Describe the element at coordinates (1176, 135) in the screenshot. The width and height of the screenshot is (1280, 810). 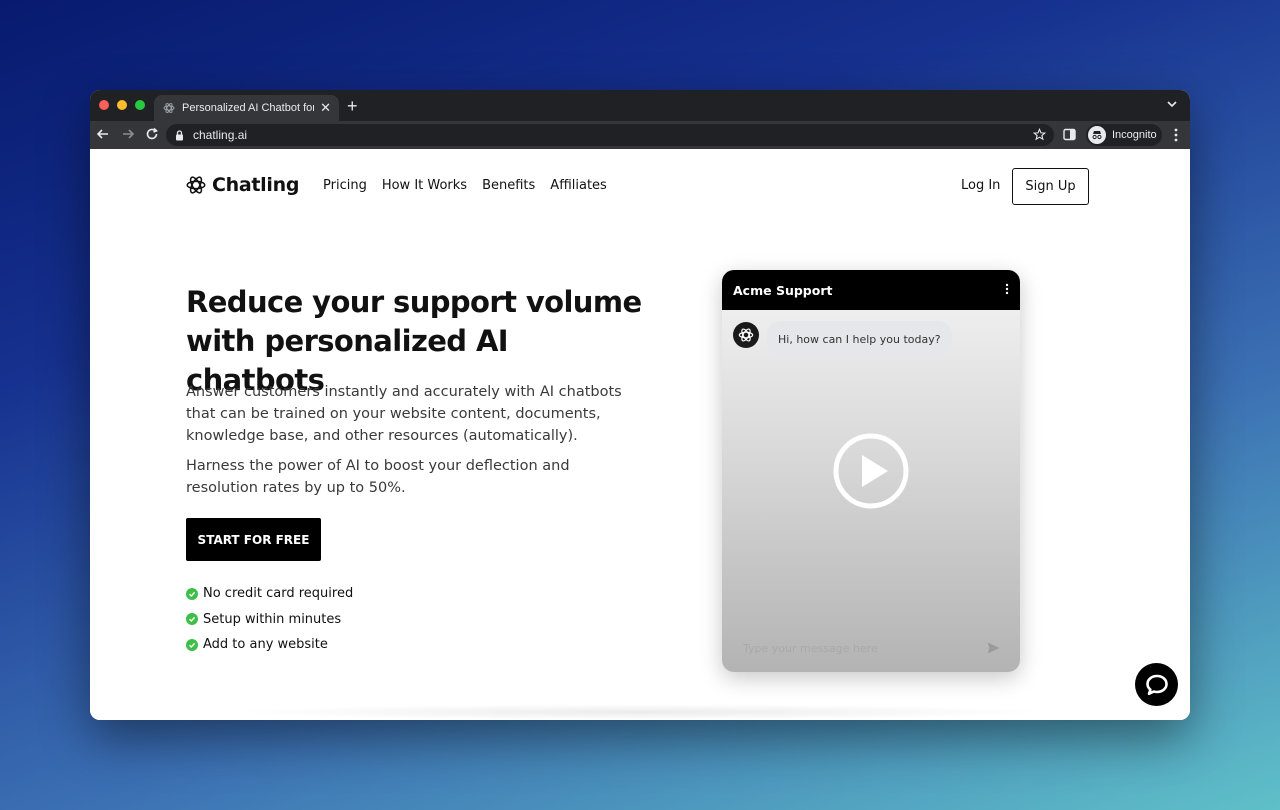
I see `browser-menu-icon` at that location.